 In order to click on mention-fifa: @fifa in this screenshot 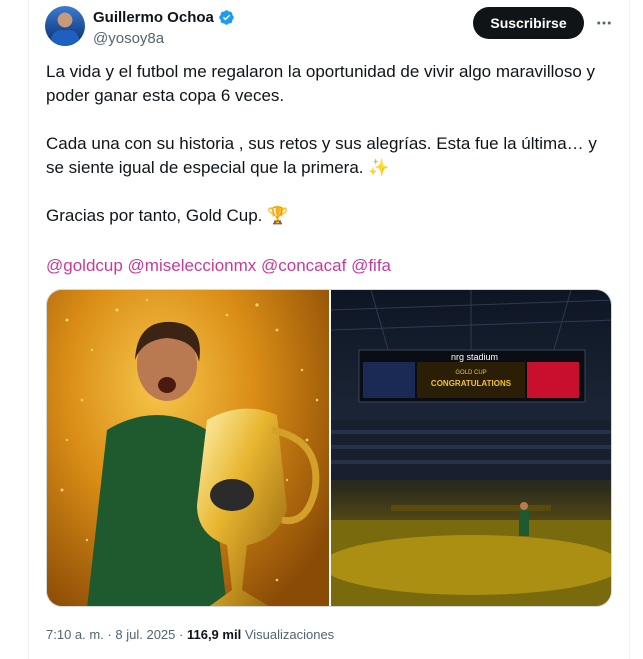, I will do `click(371, 265)`.